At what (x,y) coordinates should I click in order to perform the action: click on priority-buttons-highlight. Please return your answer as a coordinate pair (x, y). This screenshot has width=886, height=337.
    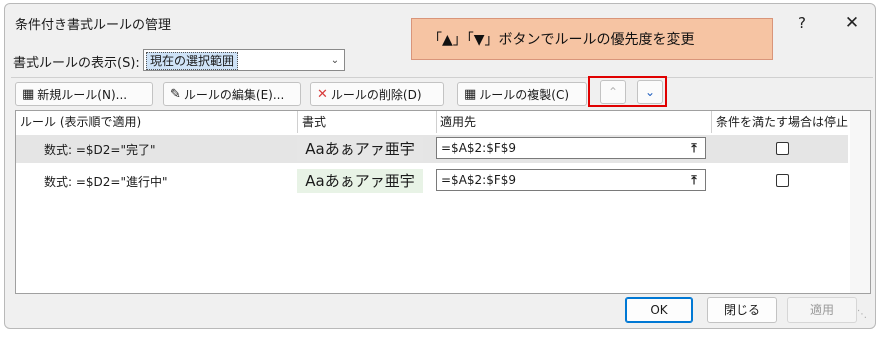
    Looking at the image, I should click on (627, 91).